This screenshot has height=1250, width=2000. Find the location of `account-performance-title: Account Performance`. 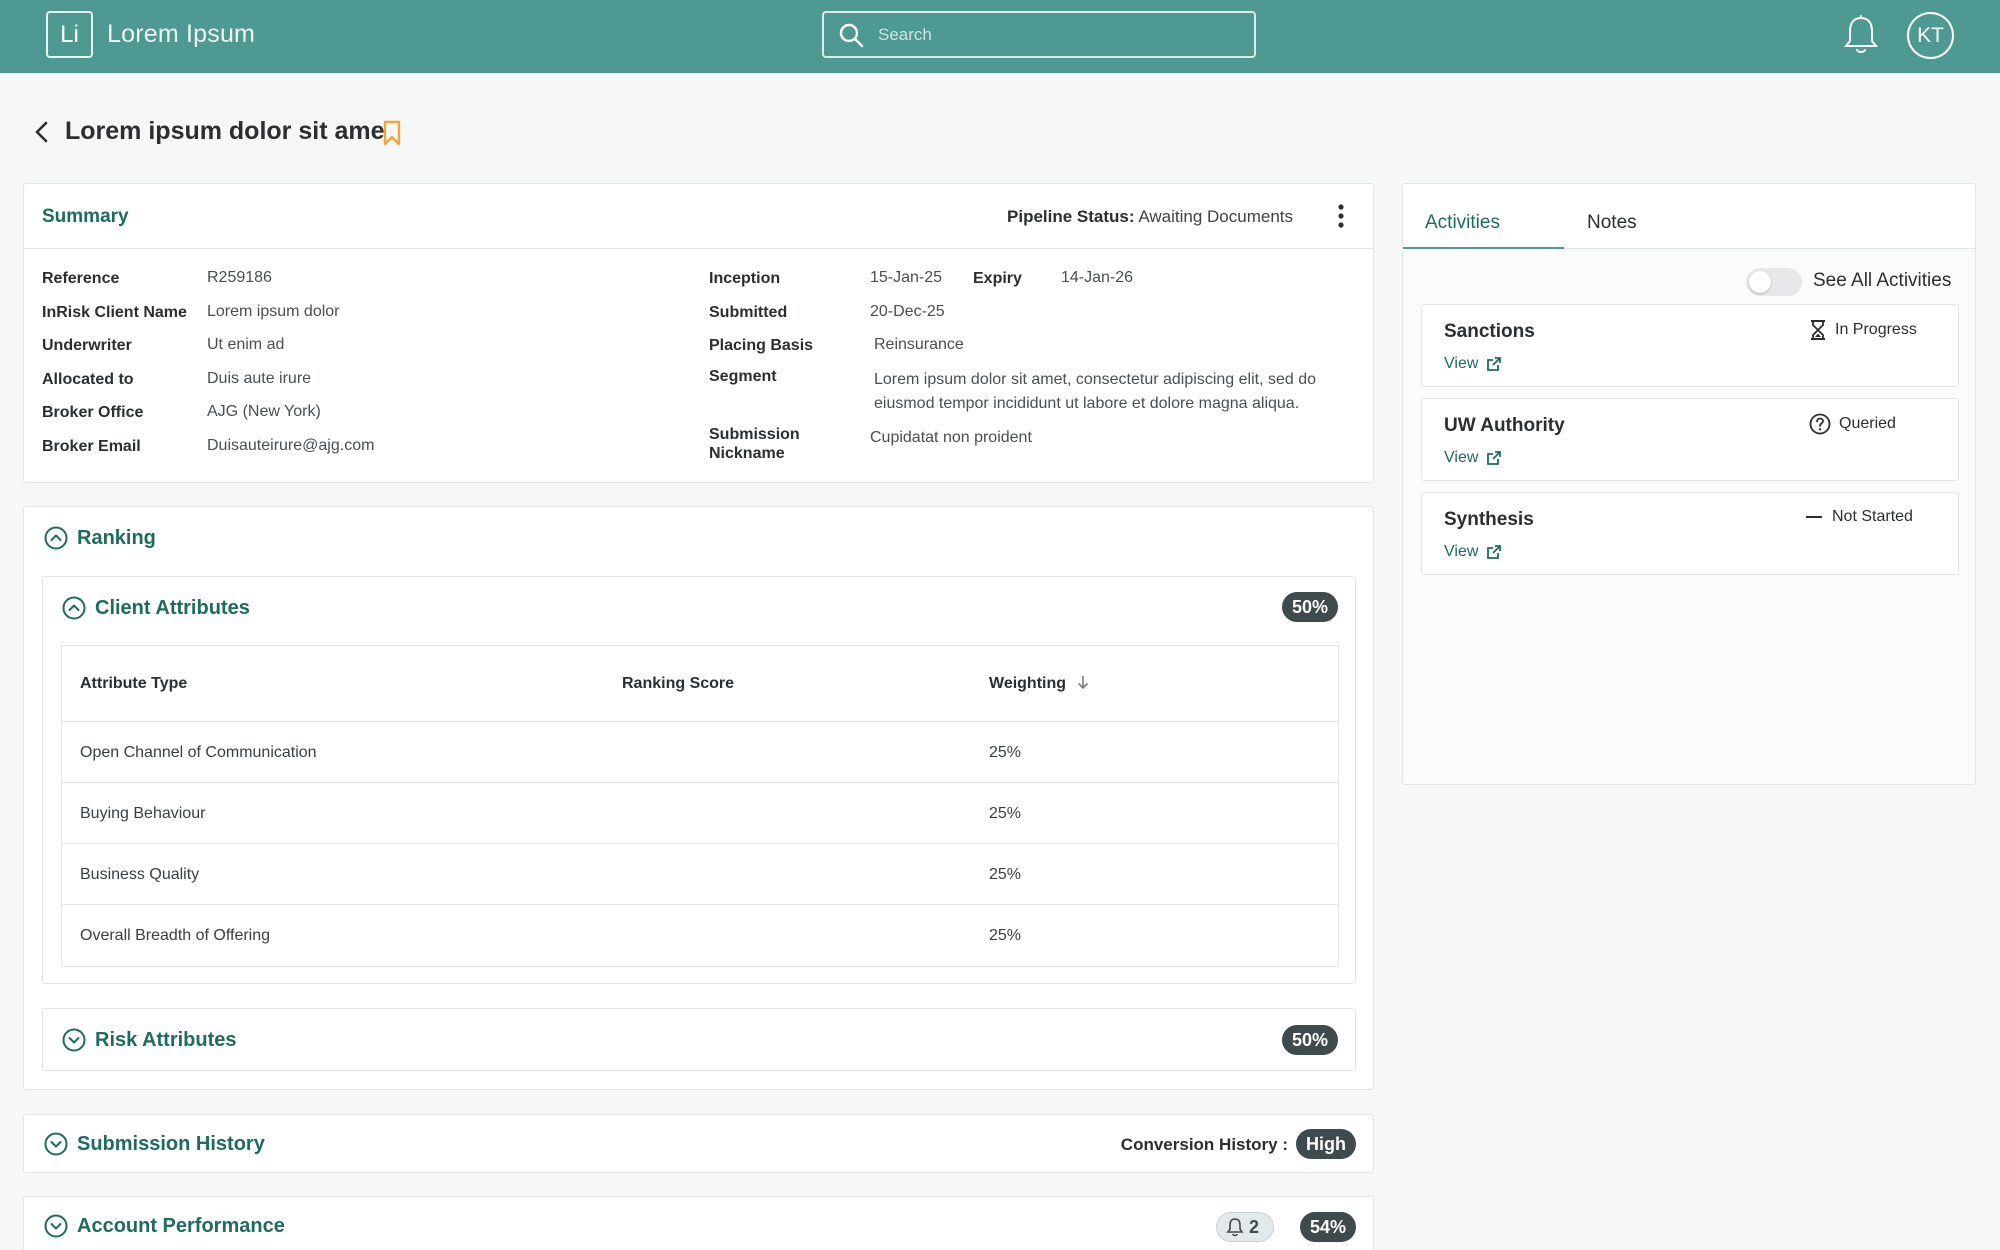

account-performance-title: Account Performance is located at coordinates (181, 1226).